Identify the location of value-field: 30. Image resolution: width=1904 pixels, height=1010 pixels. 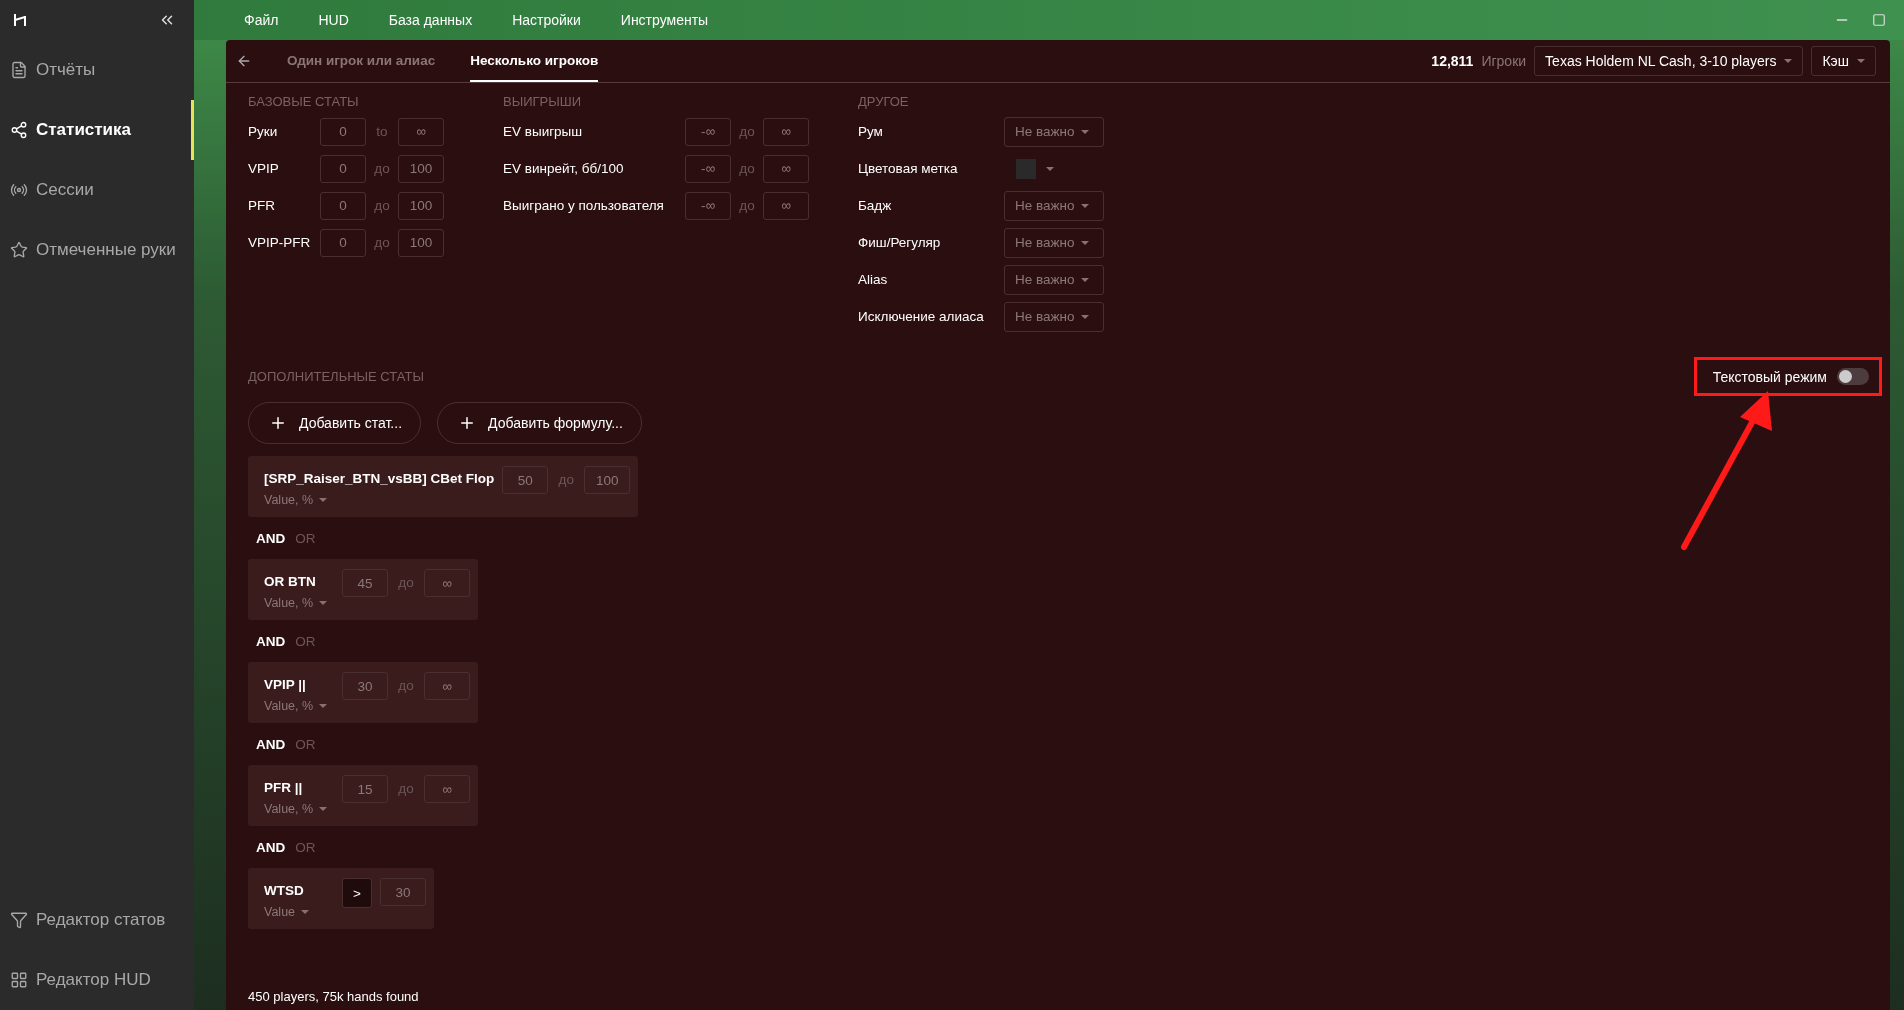
(403, 892).